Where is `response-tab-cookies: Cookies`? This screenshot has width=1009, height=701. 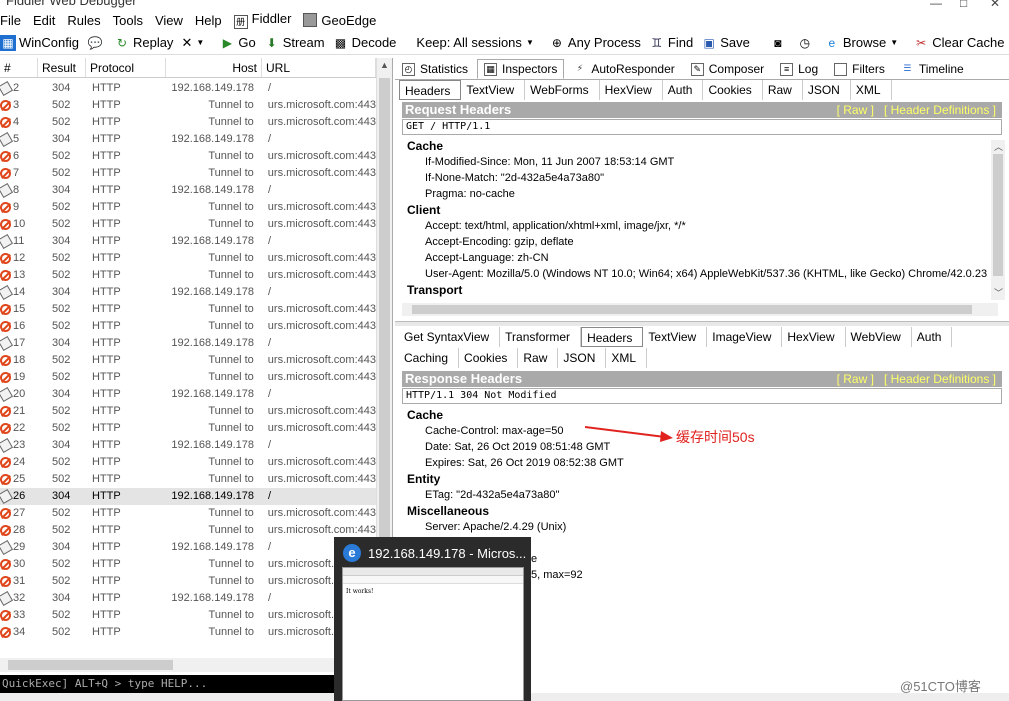
response-tab-cookies: Cookies is located at coordinates (489, 358).